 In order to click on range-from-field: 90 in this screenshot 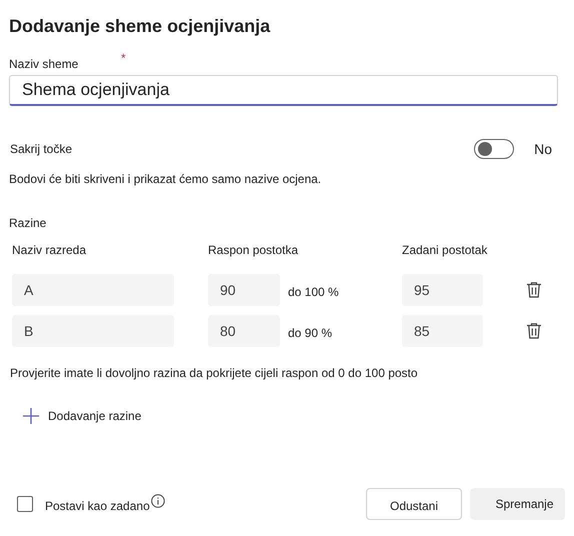, I will do `click(244, 290)`.